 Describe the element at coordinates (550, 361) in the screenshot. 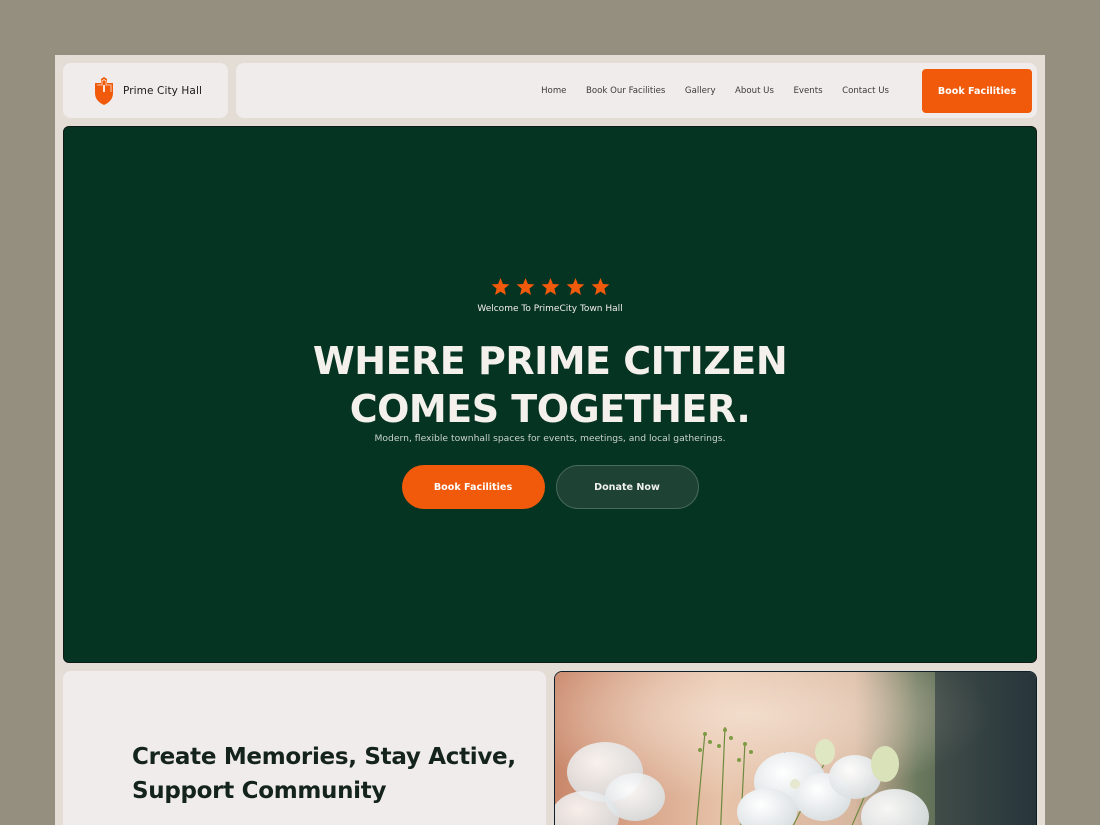

I see `hero-headline-line-1: WHERE PRIME CITIZEN` at that location.